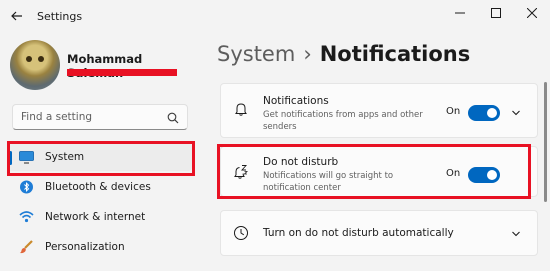 The width and height of the screenshot is (550, 271). I want to click on sidebar-item-label: Personalization, so click(85, 247).